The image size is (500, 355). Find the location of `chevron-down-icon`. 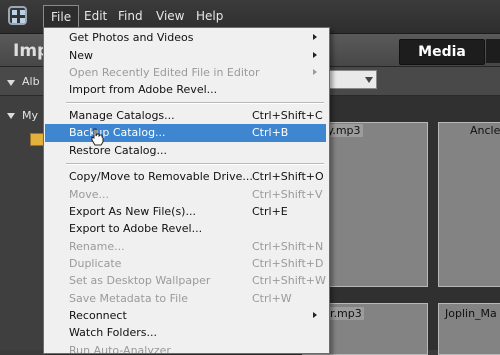

chevron-down-icon is located at coordinates (369, 80).